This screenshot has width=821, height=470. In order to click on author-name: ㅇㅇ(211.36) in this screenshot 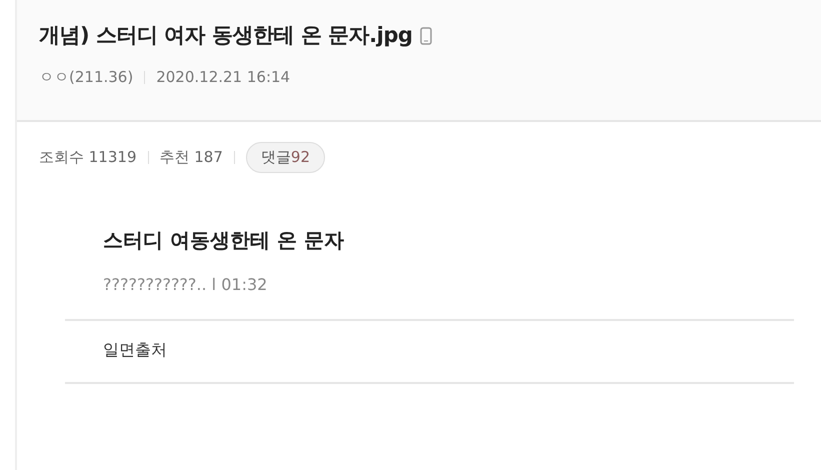, I will do `click(86, 77)`.